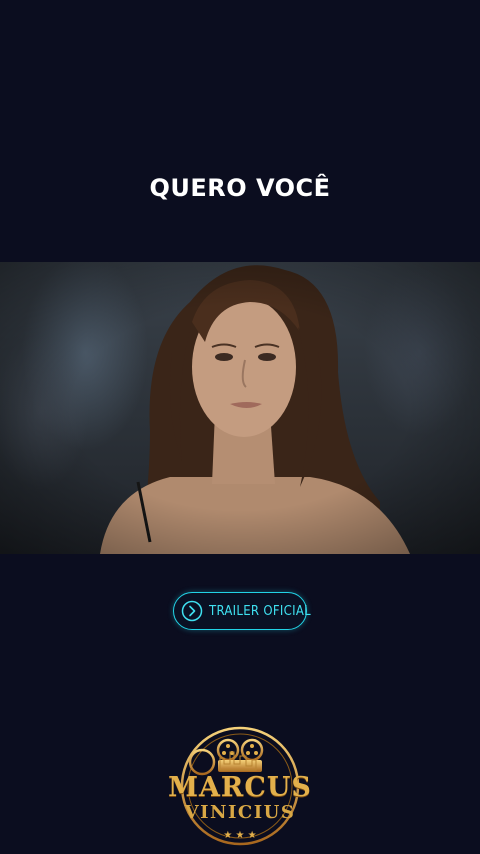 Image resolution: width=480 pixels, height=854 pixels. What do you see at coordinates (240, 787) in the screenshot?
I see `logo-text-marcus: MARCUS` at bounding box center [240, 787].